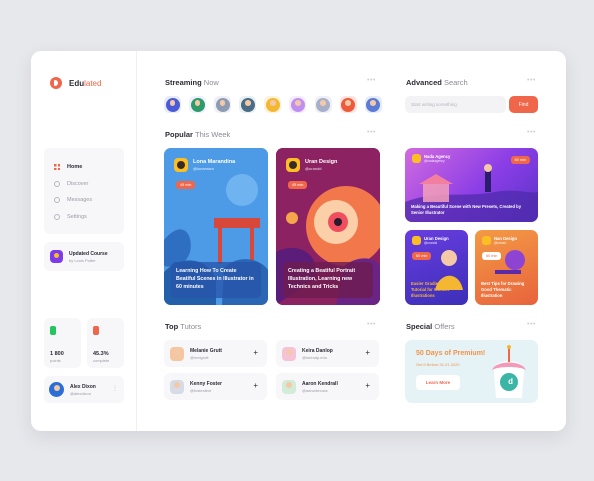 The image size is (594, 481). I want to click on updated-course-title: Updated Course, so click(88, 253).